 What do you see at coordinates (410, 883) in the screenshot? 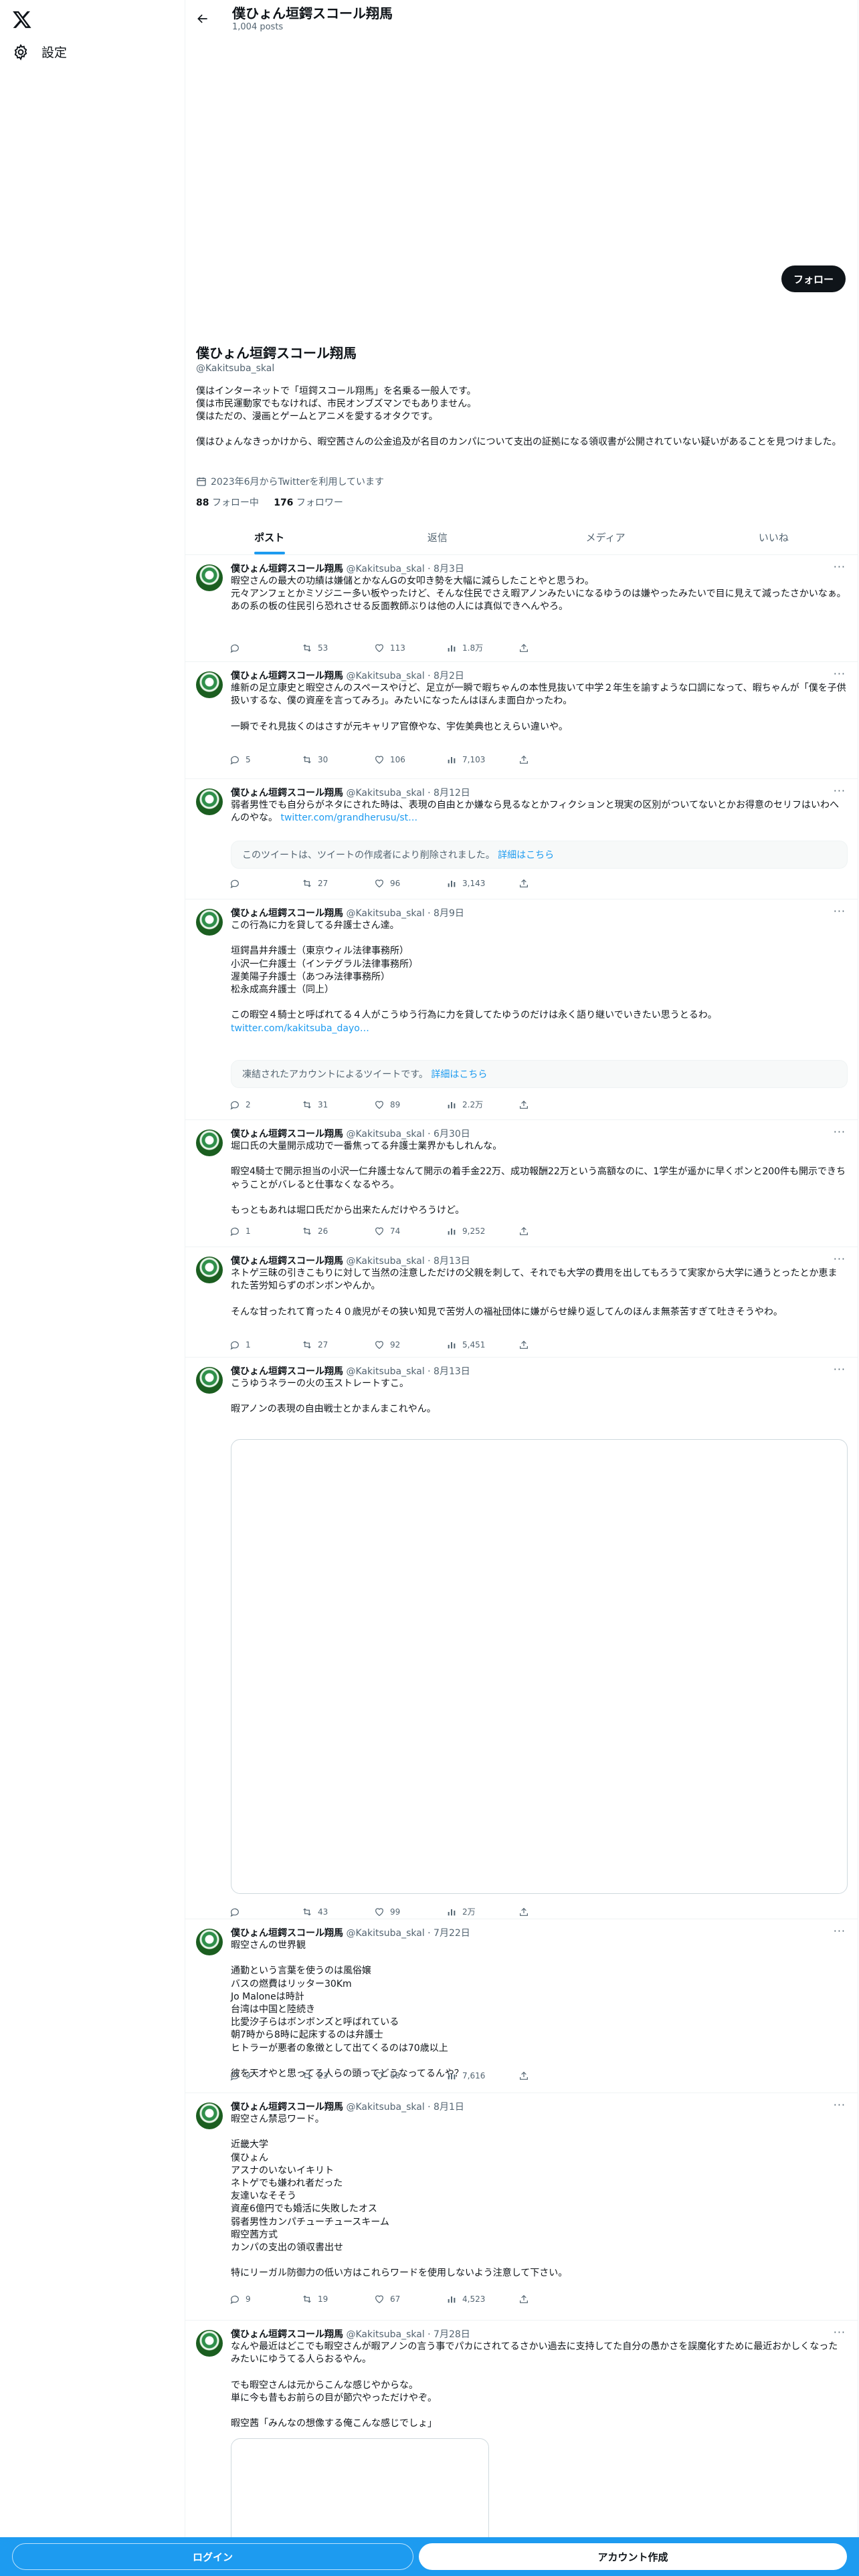
I see `like-button: 96` at bounding box center [410, 883].